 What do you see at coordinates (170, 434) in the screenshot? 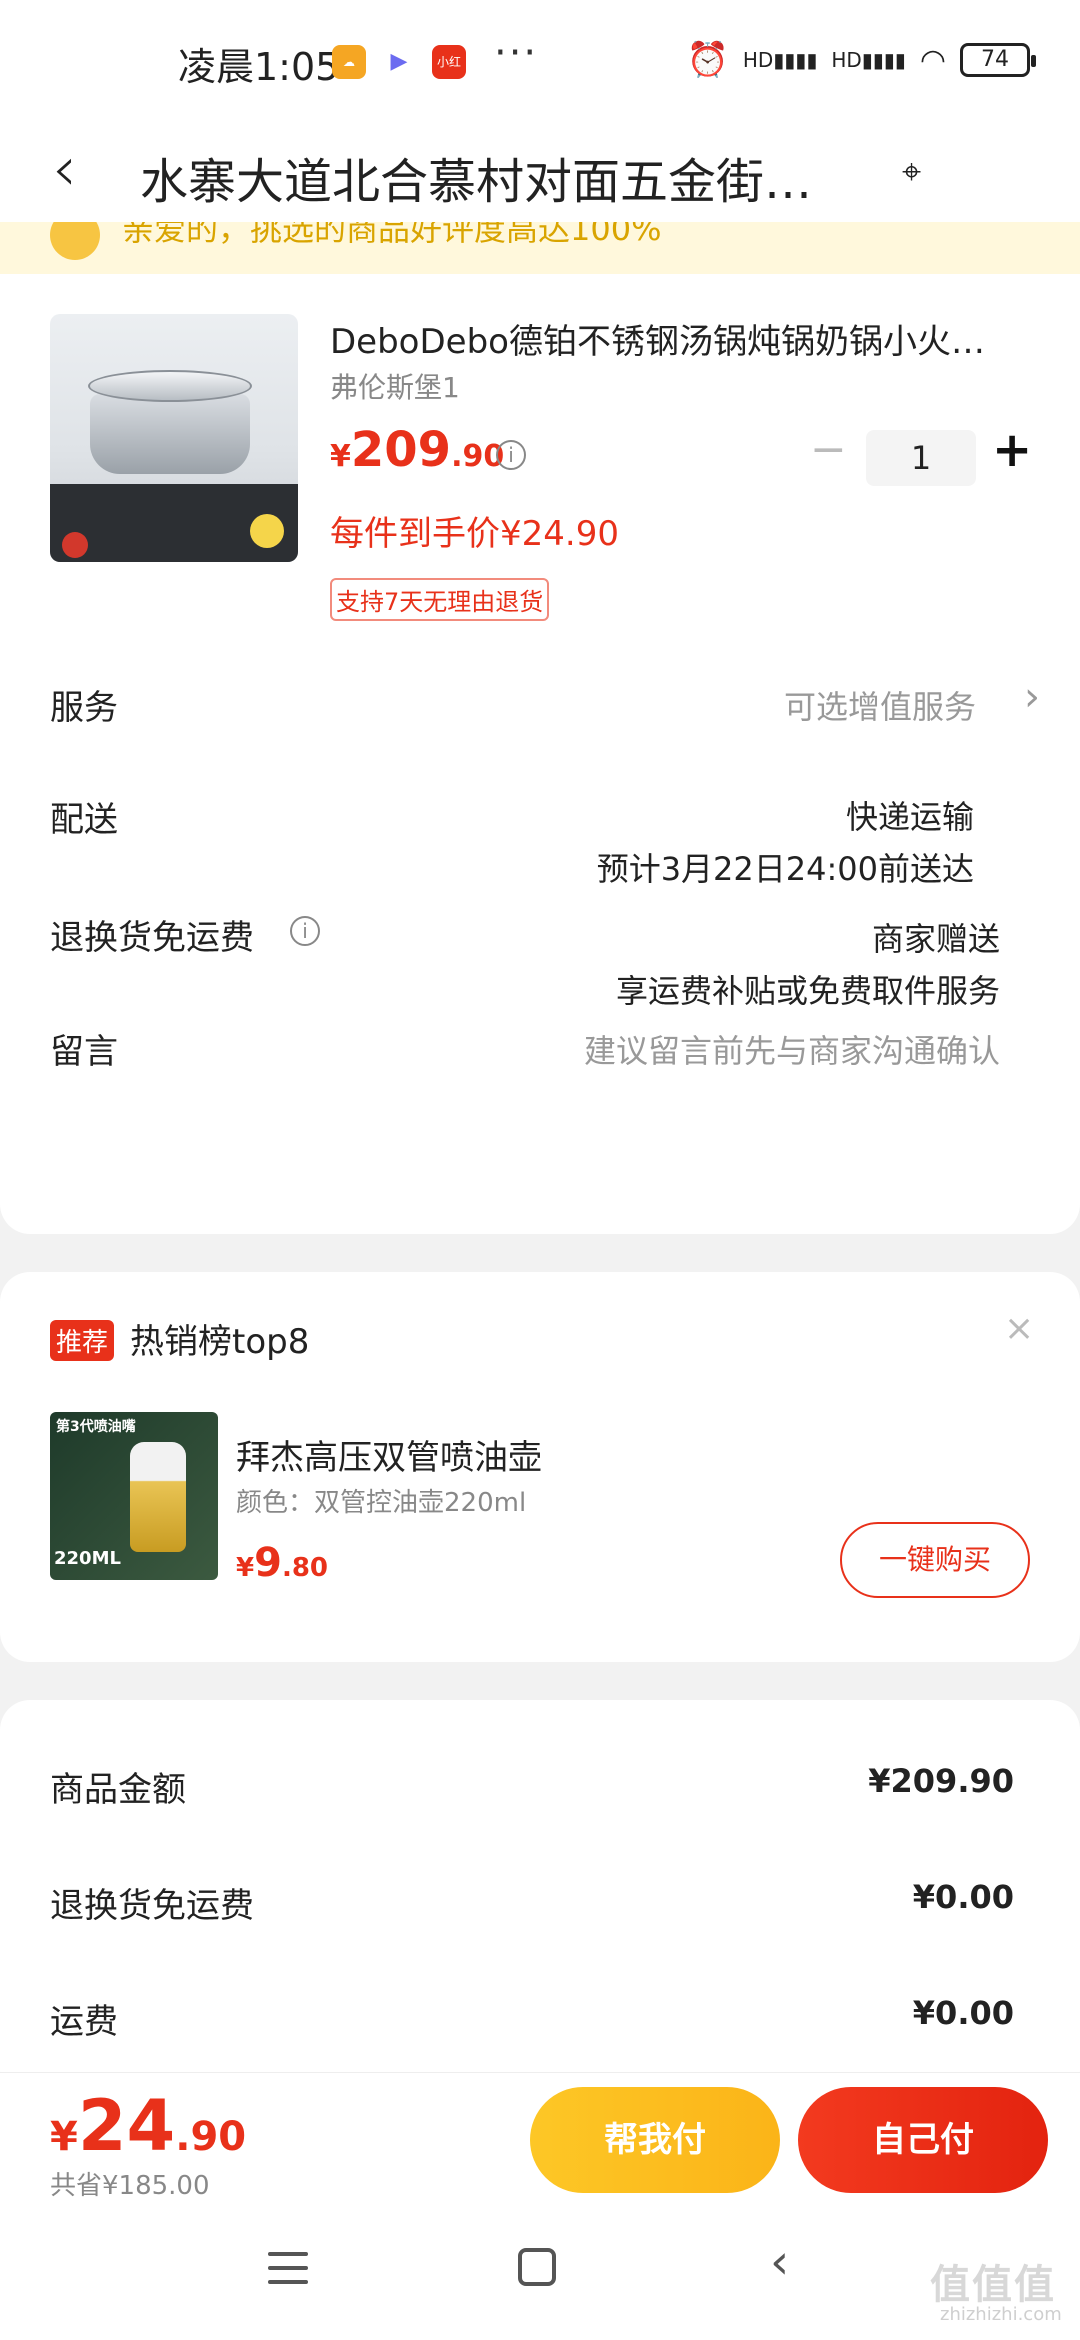
I see `pot-shape` at bounding box center [170, 434].